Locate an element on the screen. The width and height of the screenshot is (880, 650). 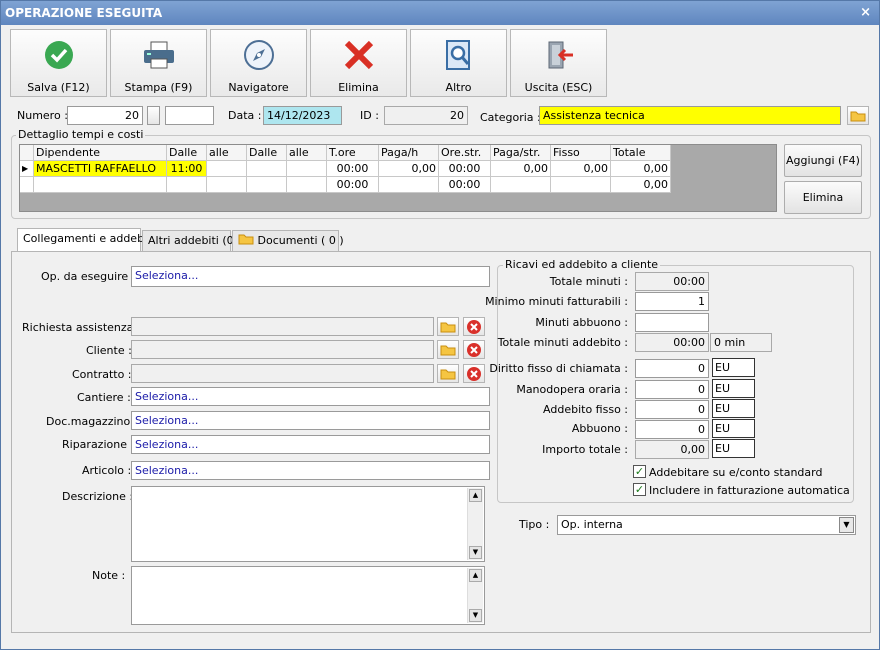
totale-minuti-field: 00:00 is located at coordinates (672, 281).